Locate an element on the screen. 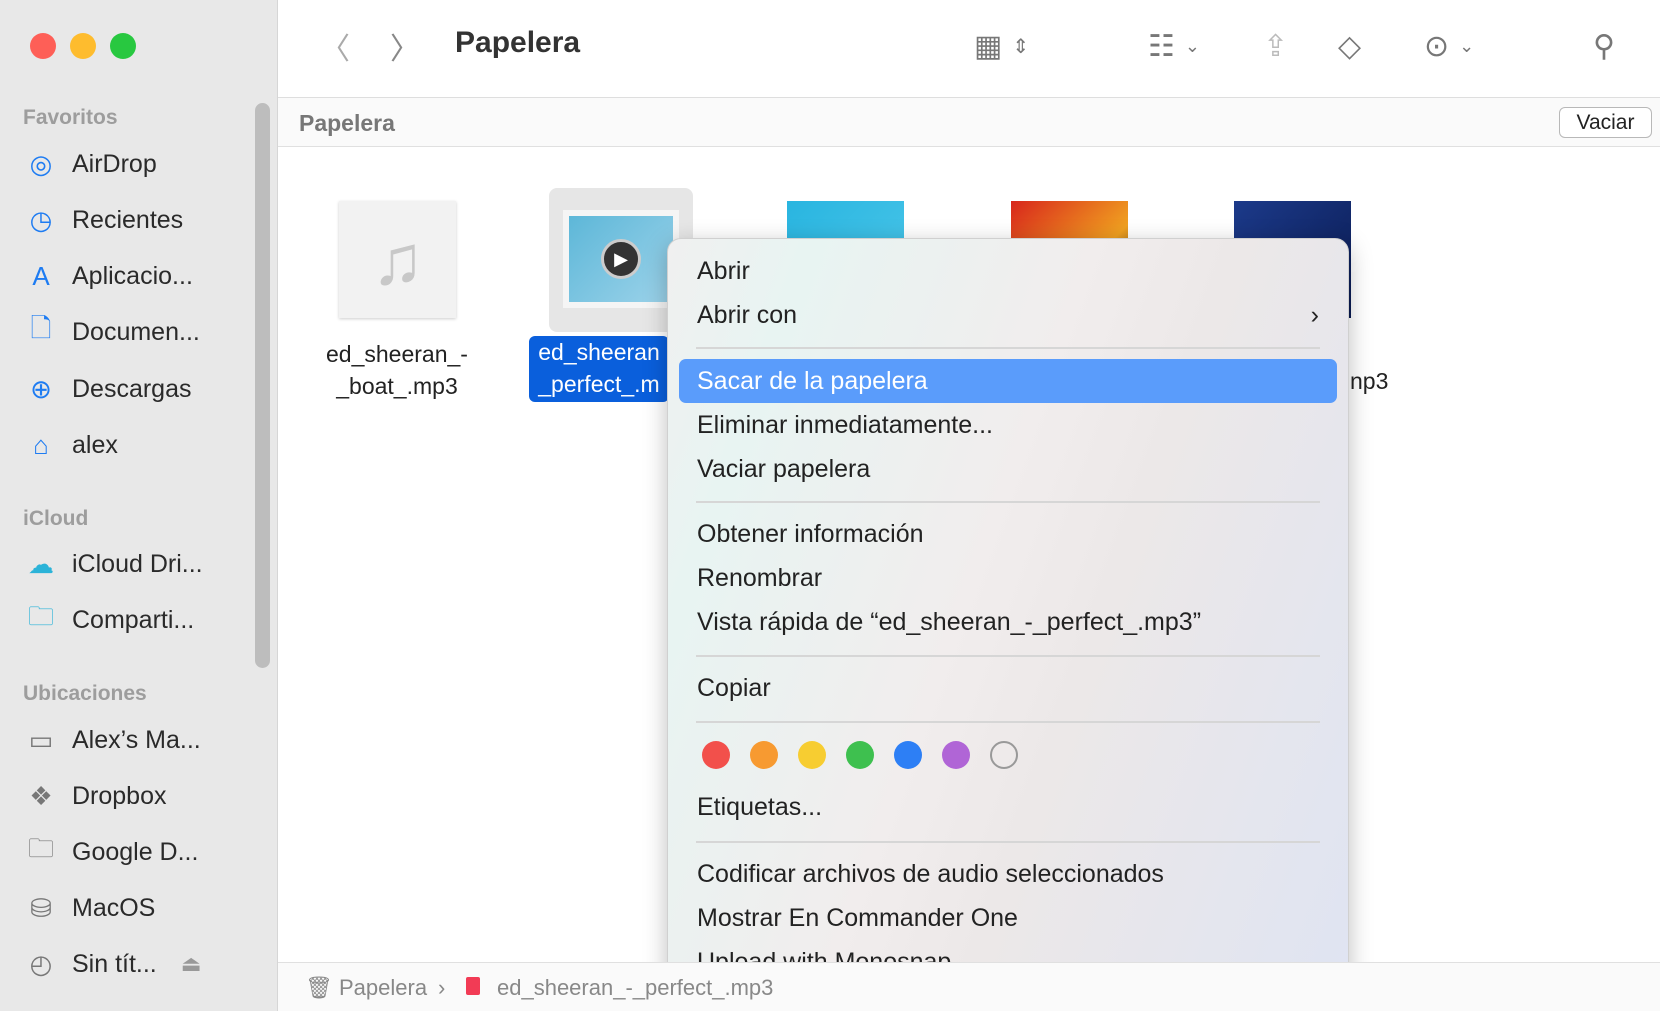  menu-item-obtener-informacion: Obtener información is located at coordinates (1008, 534).